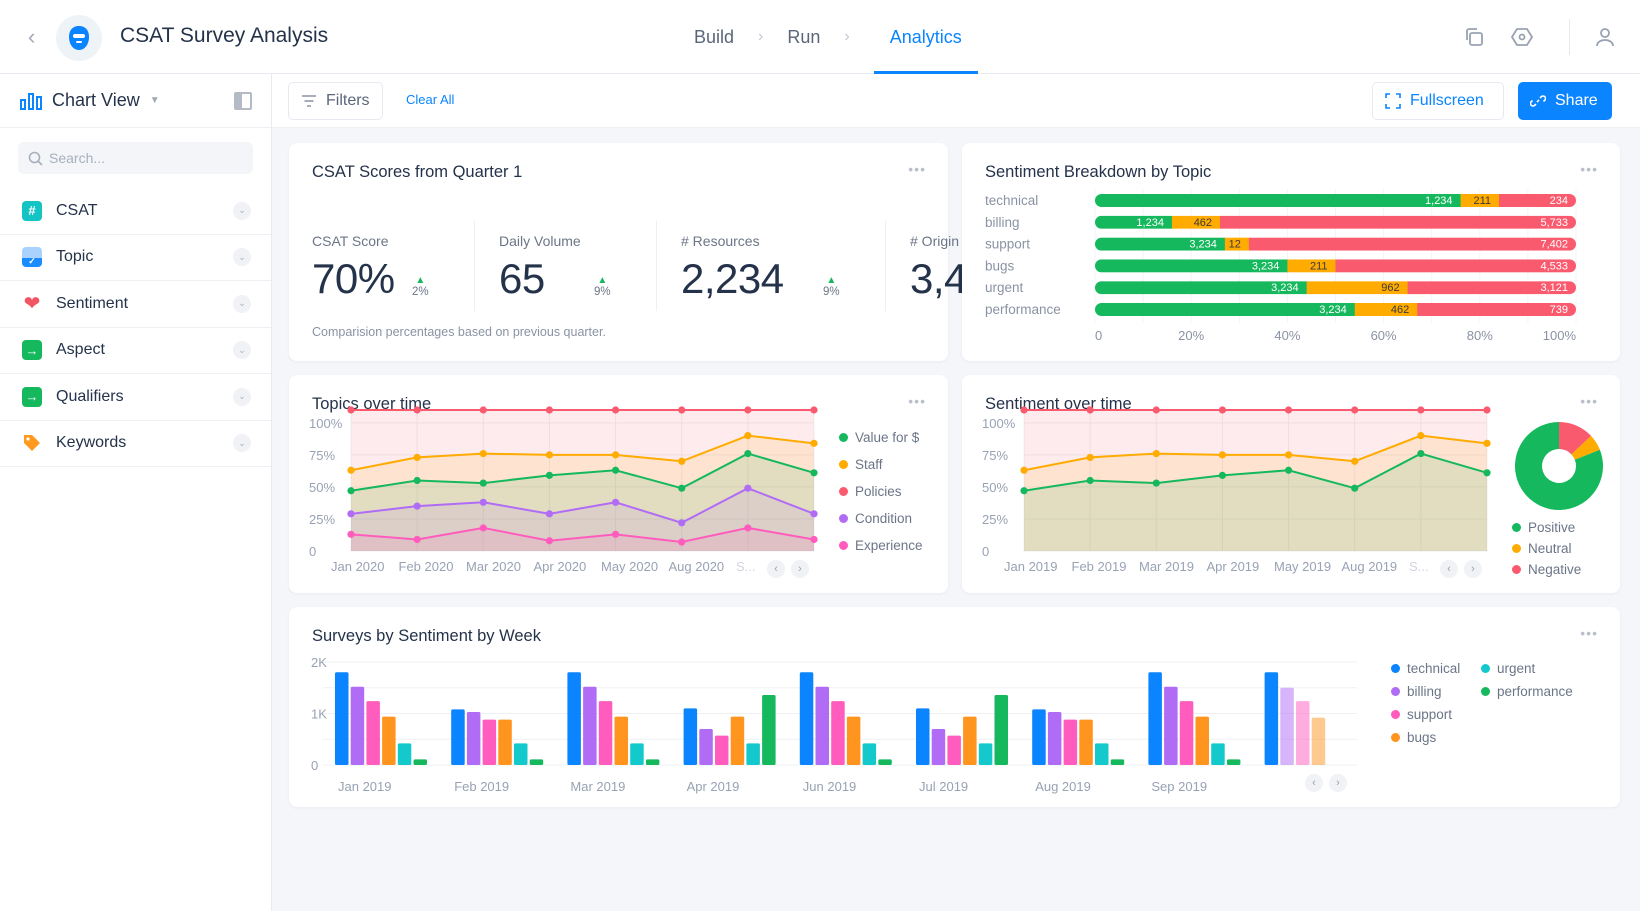 Image resolution: width=1640 pixels, height=911 pixels. I want to click on kpi-delta-value: 9%, so click(831, 292).